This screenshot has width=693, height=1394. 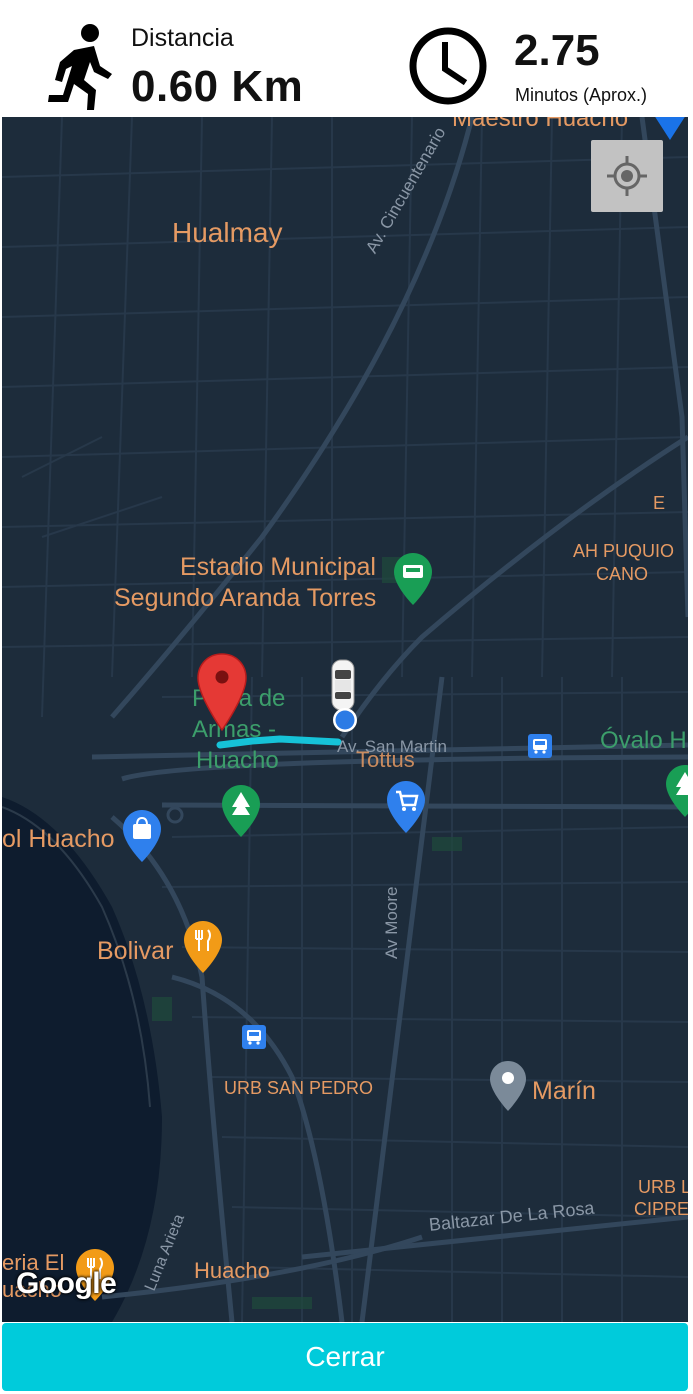 I want to click on stadium-pin-icon, so click(x=413, y=579).